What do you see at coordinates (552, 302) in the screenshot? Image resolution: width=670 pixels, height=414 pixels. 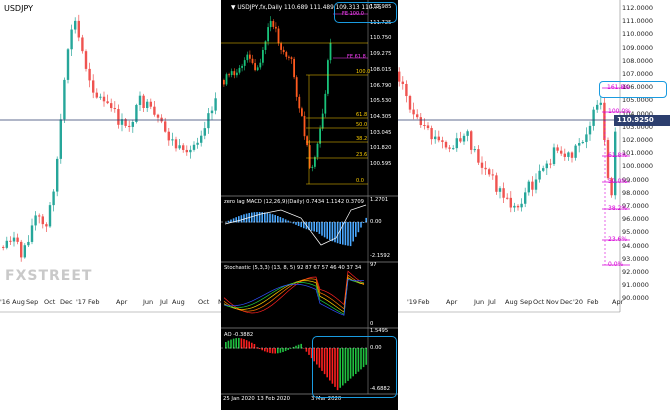 I see `time-tick: Nov` at bounding box center [552, 302].